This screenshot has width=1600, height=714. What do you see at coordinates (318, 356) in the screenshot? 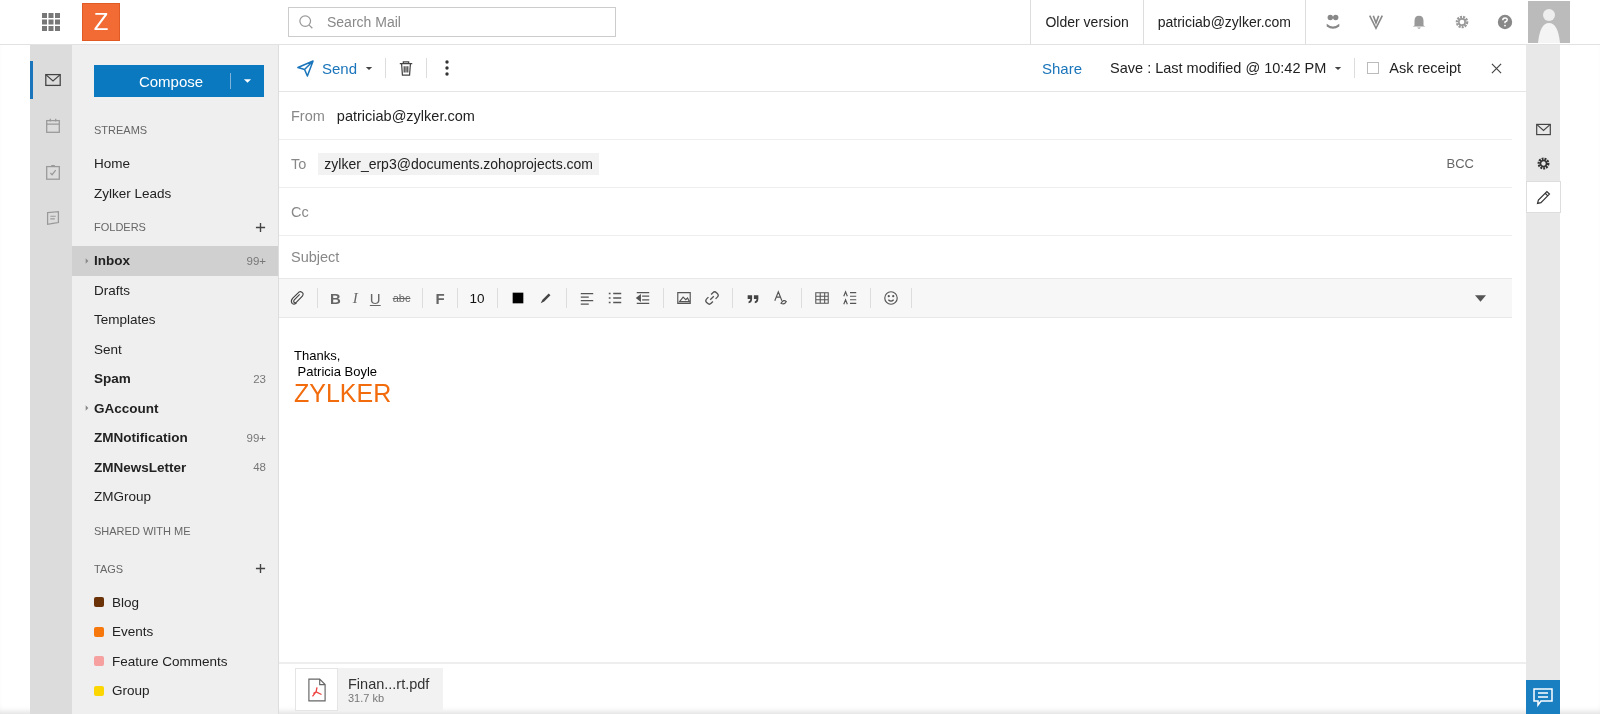
I see `body-text: Thanks,` at bounding box center [318, 356].